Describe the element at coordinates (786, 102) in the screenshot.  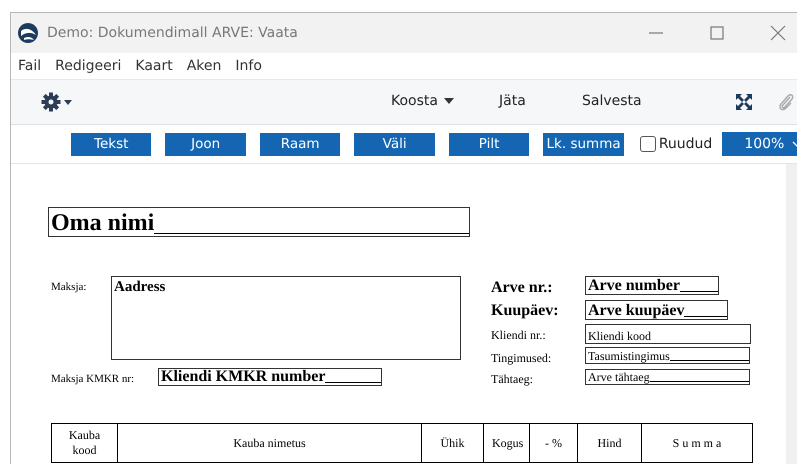
I see `paperclip-icon` at that location.